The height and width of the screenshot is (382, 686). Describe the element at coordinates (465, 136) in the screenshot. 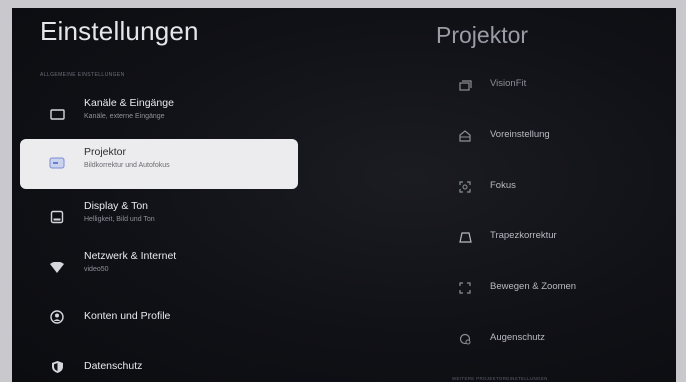

I see `preset-icon` at that location.